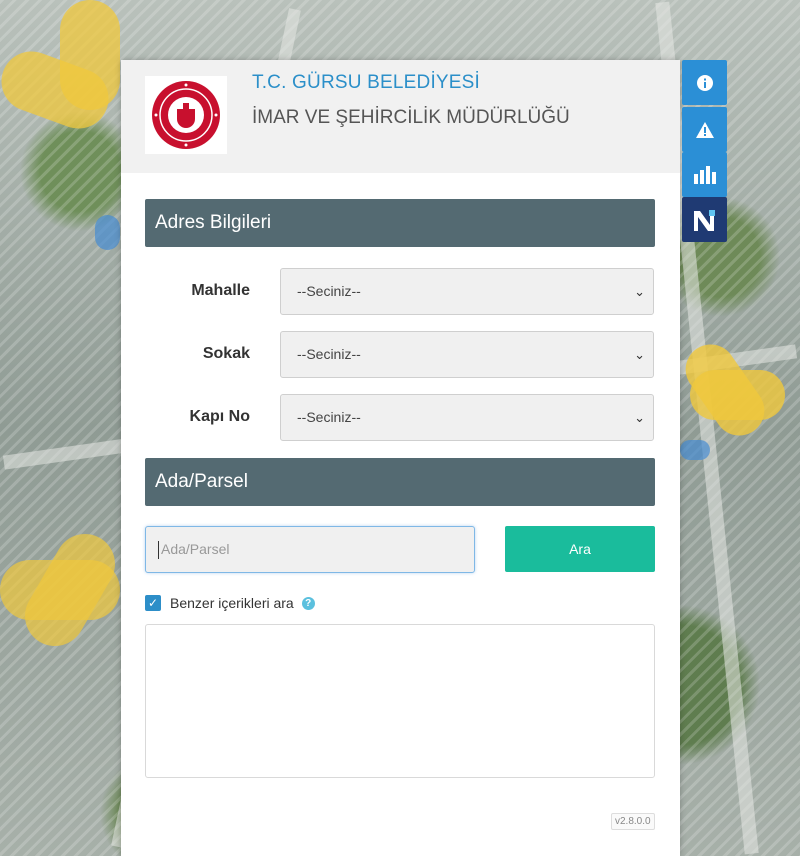  I want to click on netcad-logo-icon, so click(704, 220).